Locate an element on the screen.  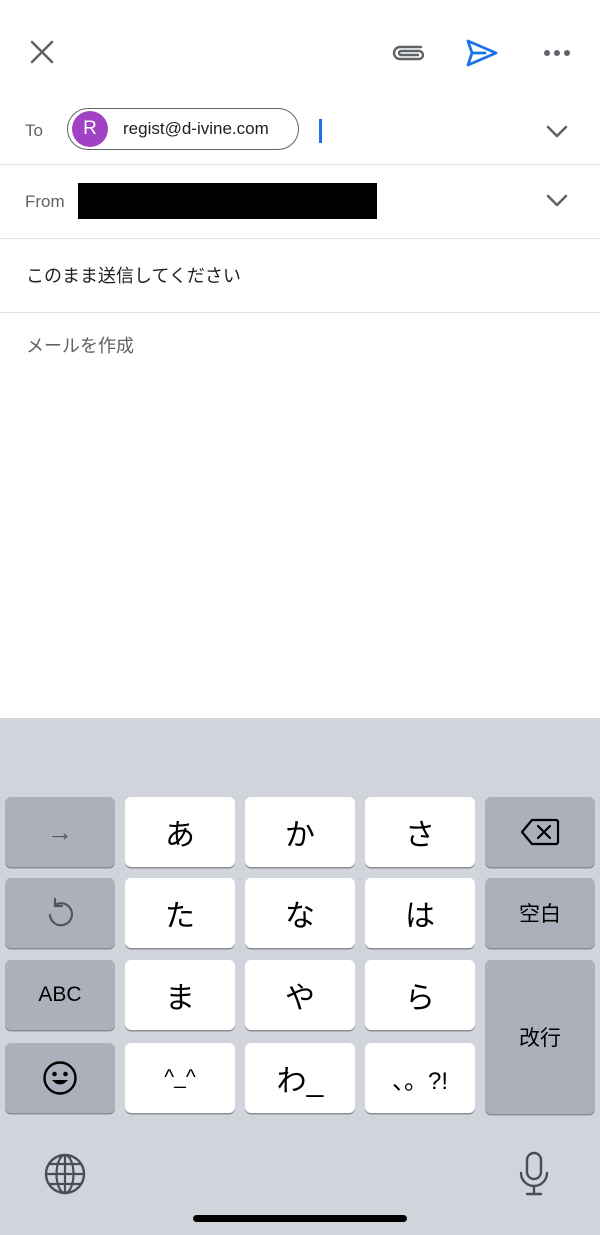
paperclip-icon is located at coordinates (408, 53).